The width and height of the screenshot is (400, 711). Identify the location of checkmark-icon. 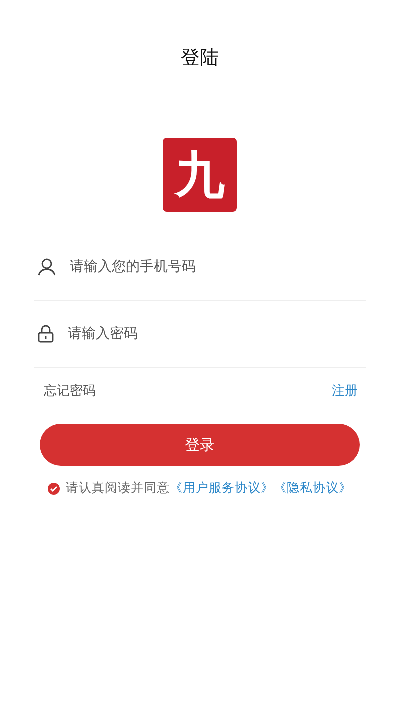
(54, 489).